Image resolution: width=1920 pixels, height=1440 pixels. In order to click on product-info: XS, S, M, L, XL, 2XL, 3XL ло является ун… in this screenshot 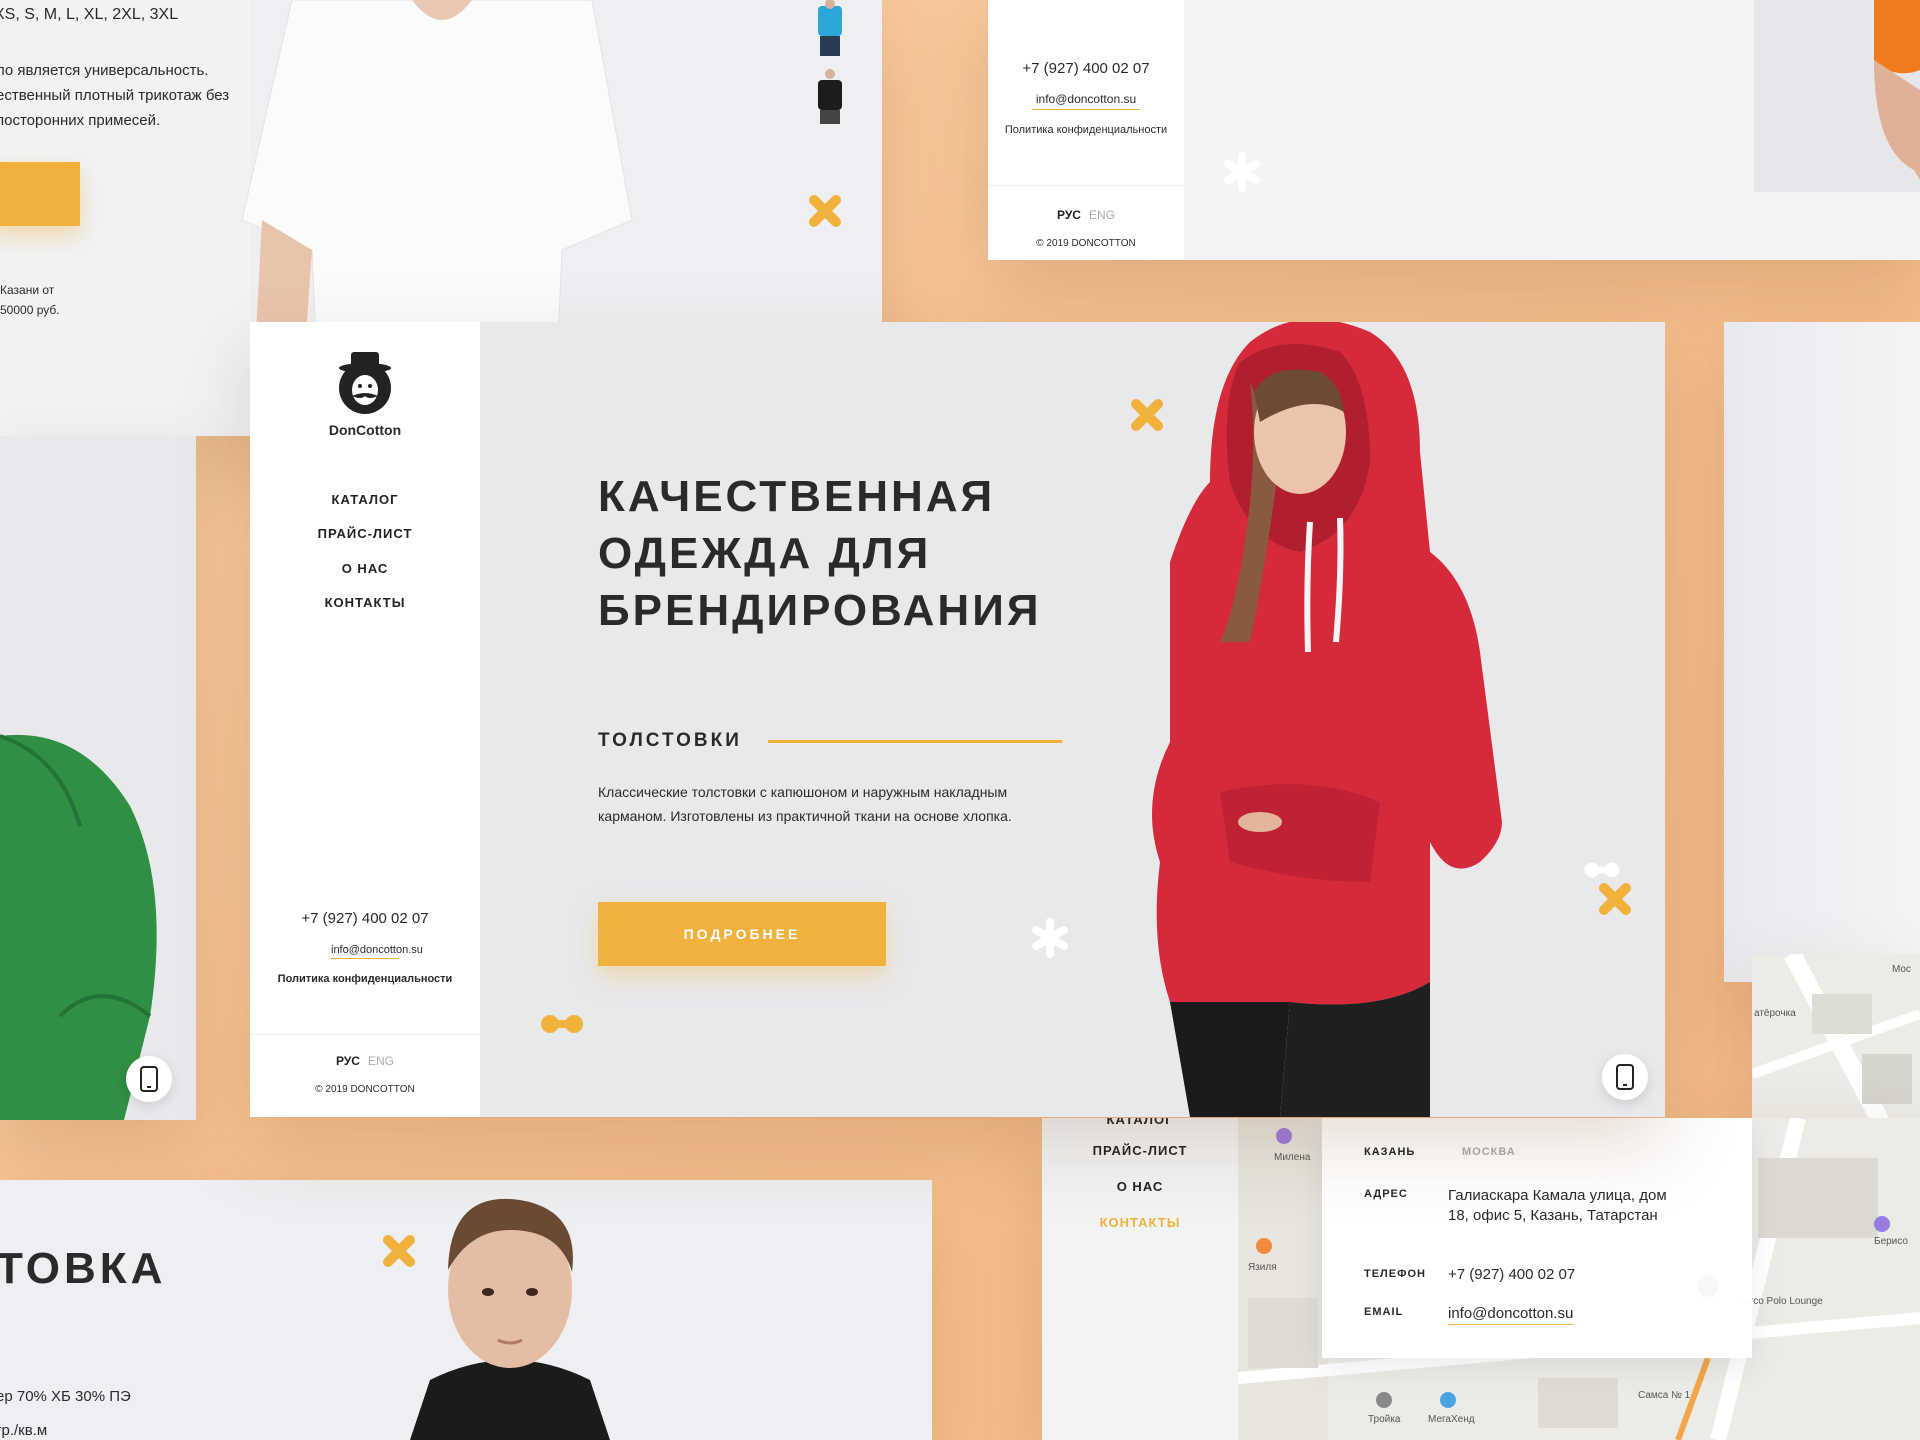, I will do `click(125, 218)`.